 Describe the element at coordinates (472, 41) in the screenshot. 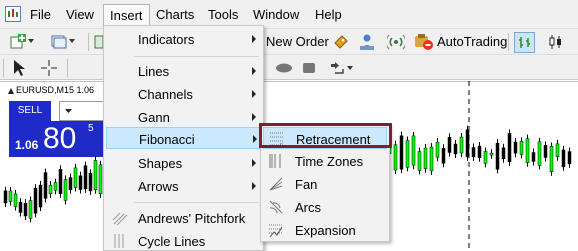

I see `autotrading-button: AutoTrading` at that location.